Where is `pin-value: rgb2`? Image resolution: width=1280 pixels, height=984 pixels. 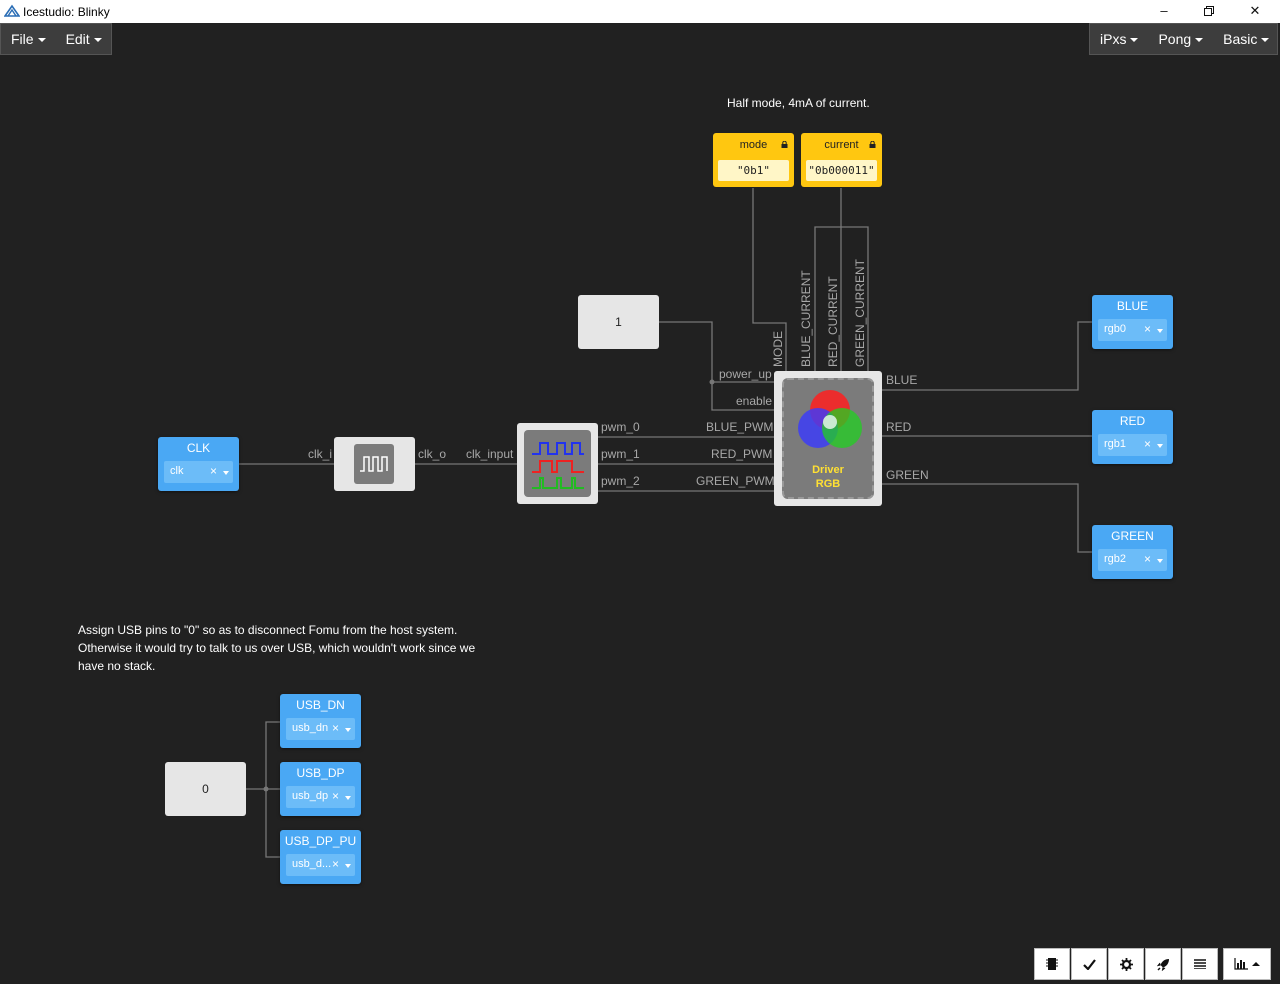
pin-value: rgb2 is located at coordinates (1115, 559).